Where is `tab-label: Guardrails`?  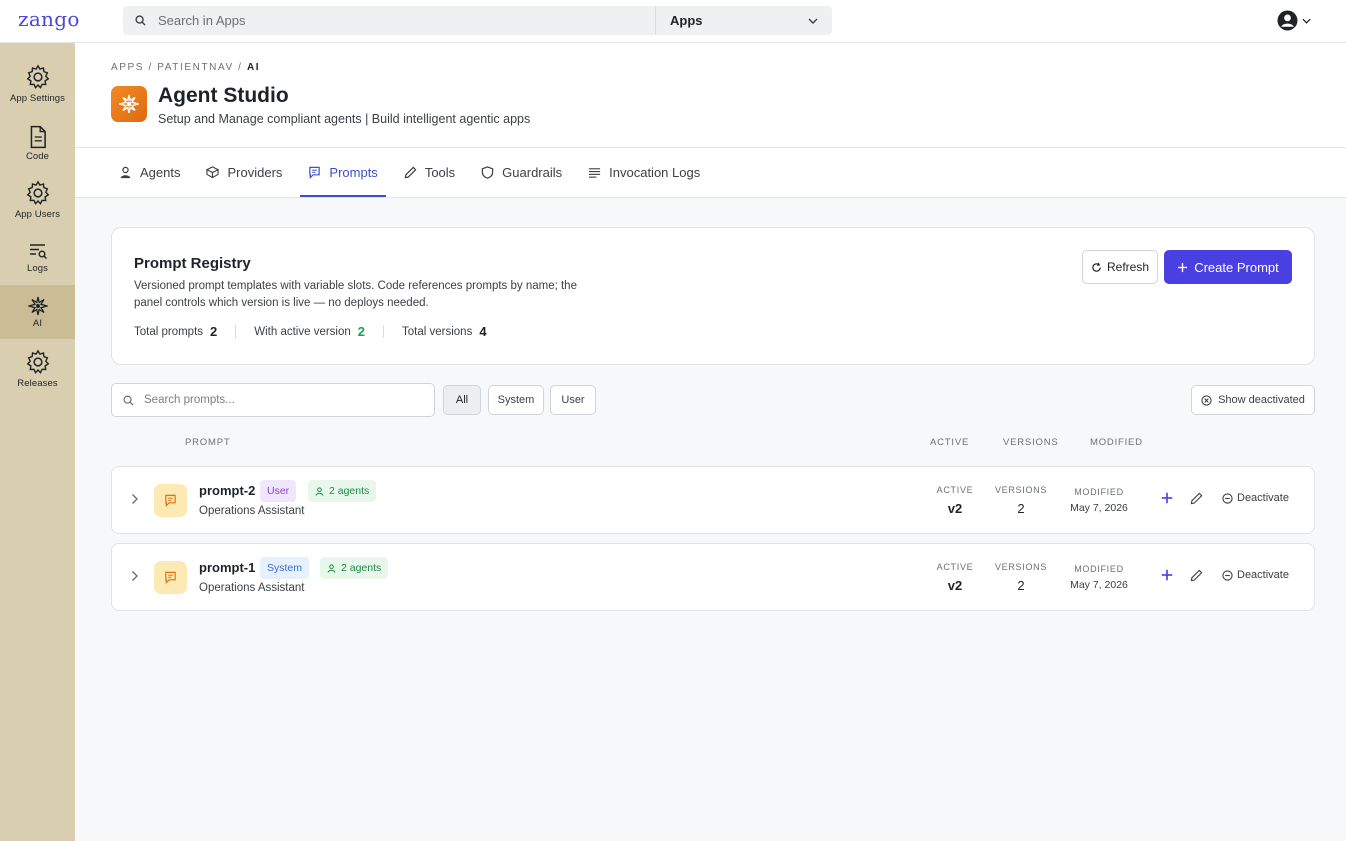
tab-label: Guardrails is located at coordinates (532, 172).